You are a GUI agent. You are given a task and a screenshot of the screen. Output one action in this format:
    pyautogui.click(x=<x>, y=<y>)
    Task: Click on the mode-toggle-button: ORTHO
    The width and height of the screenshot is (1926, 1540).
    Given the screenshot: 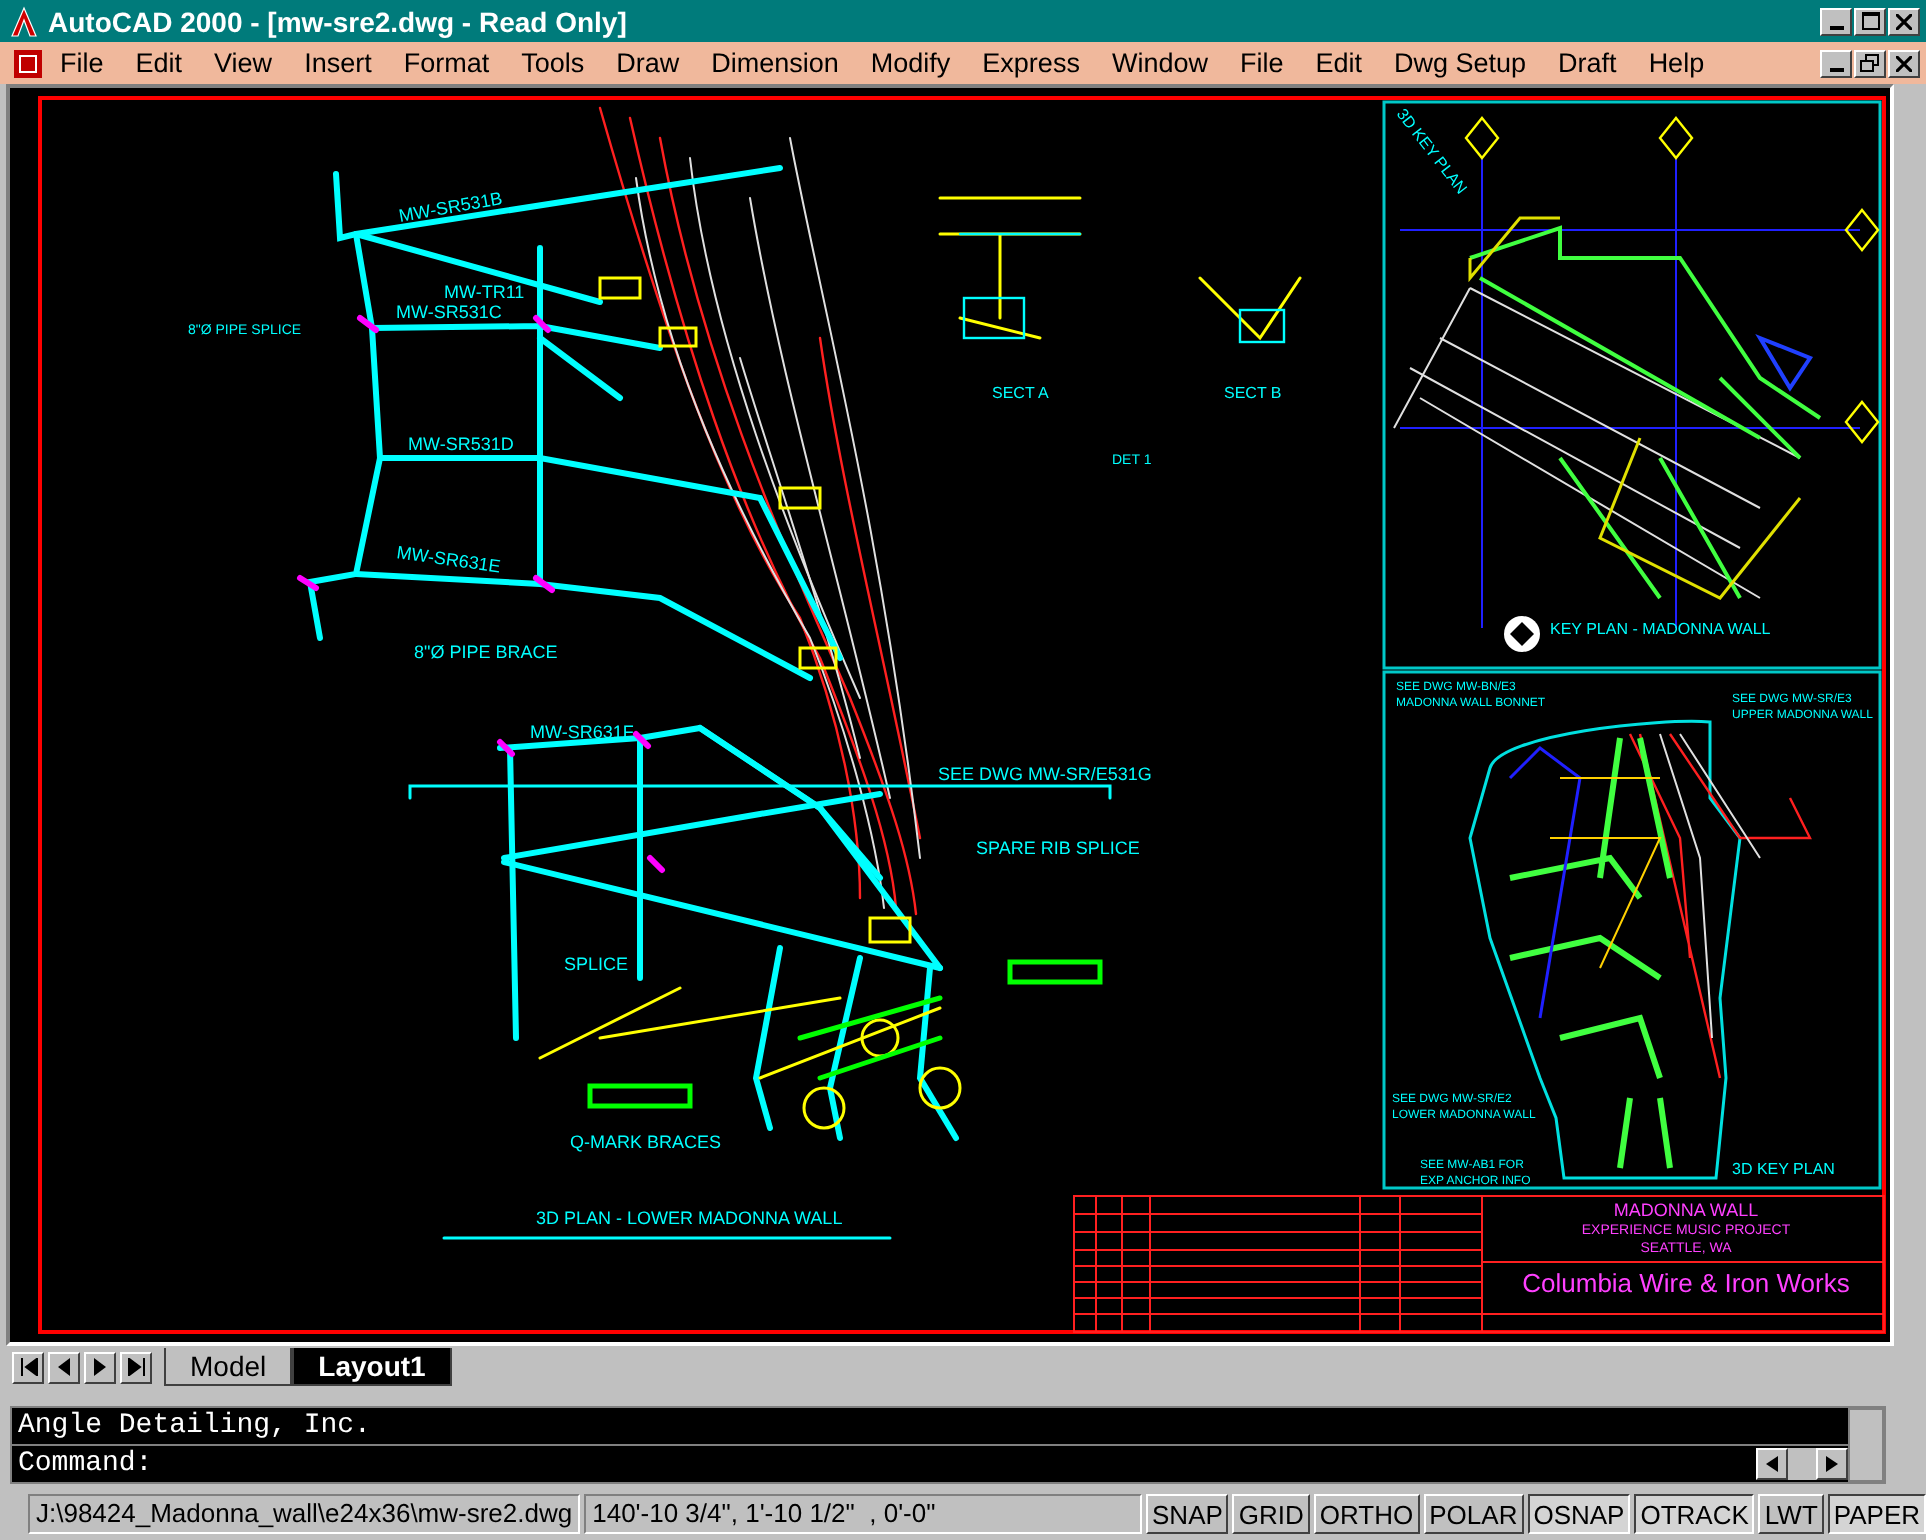 What is the action you would take?
    pyautogui.click(x=1366, y=1514)
    